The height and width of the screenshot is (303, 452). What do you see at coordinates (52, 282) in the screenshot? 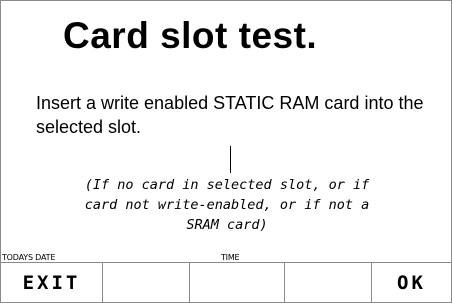
I see `exit-button: EXIT` at bounding box center [52, 282].